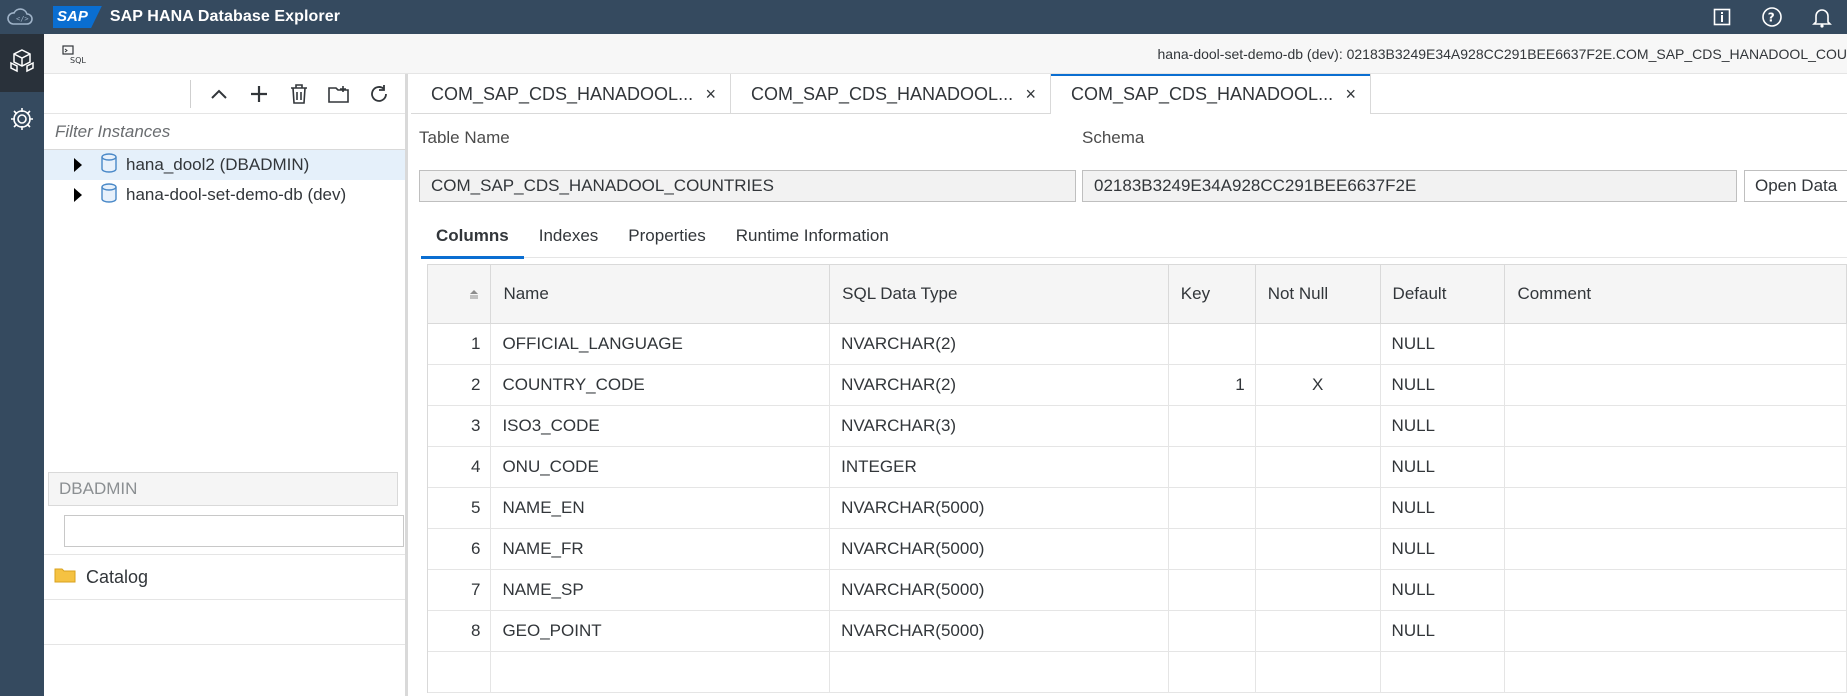 The image size is (1847, 696). I want to click on help-icon: ?, so click(1772, 17).